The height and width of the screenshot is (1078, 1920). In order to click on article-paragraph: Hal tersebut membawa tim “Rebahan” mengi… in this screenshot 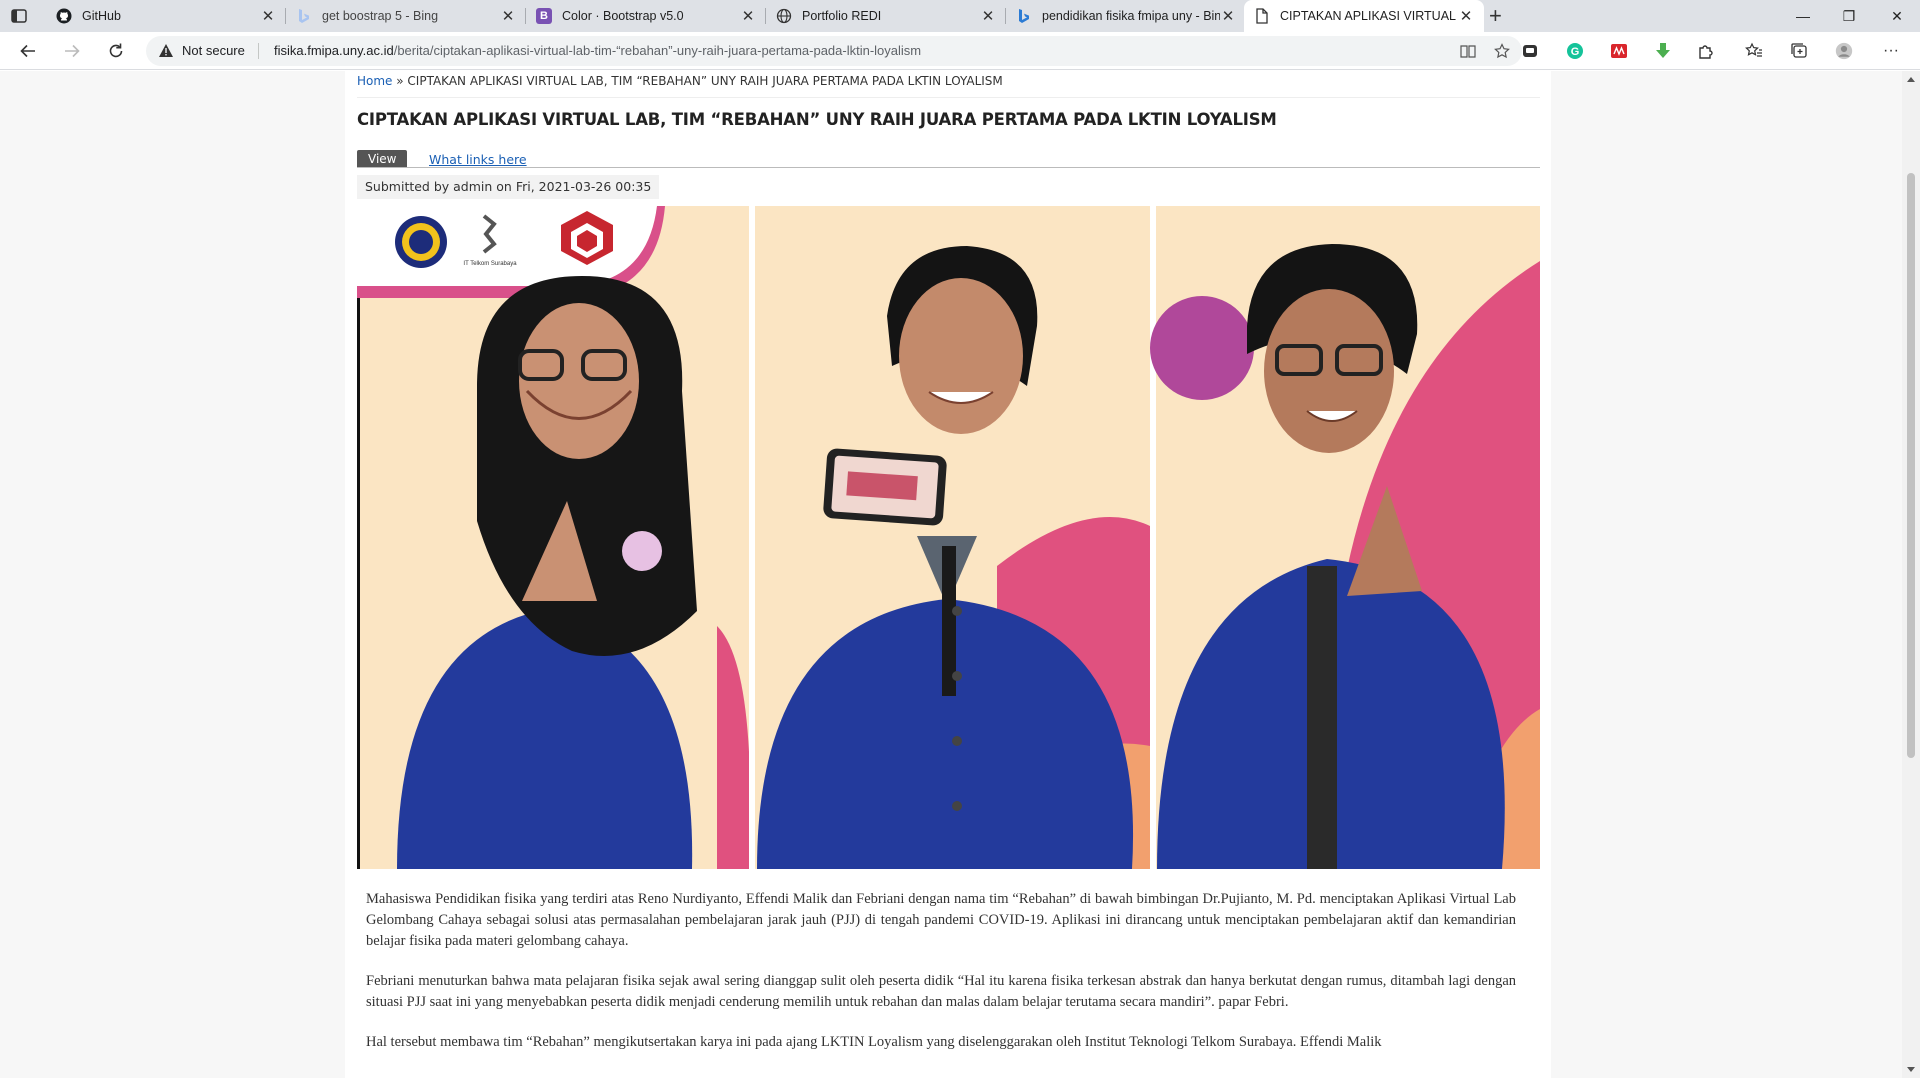, I will do `click(874, 1042)`.